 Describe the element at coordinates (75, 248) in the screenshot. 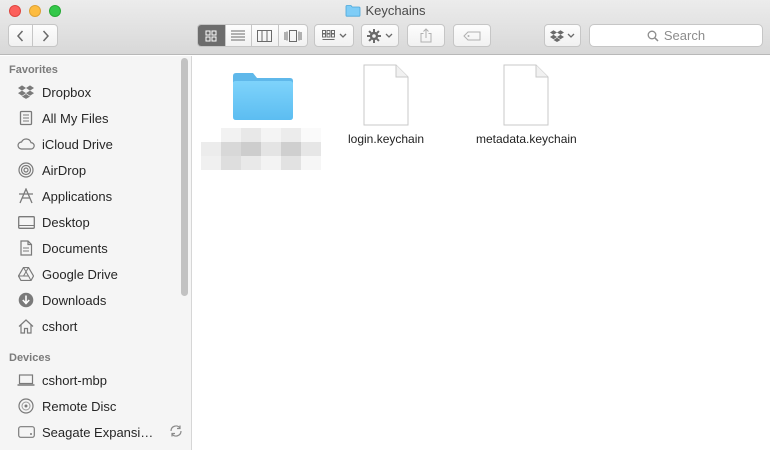

I see `sidebar-item-label: Documents` at that location.